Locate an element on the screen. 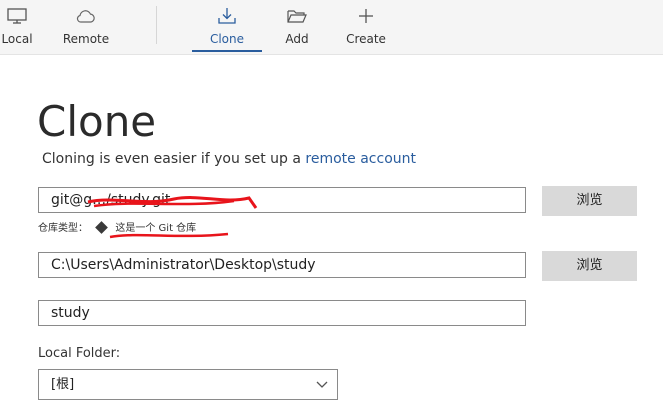 This screenshot has width=663, height=414. source-url-value: git@g…/study.git is located at coordinates (111, 200).